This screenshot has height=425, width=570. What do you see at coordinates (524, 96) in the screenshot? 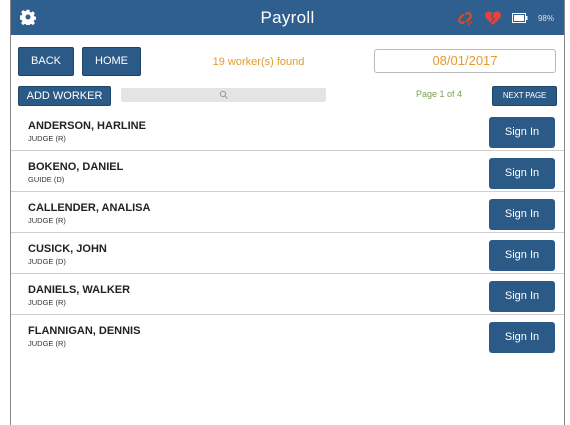
I see `next-page-button: NEXT PAGE` at bounding box center [524, 96].